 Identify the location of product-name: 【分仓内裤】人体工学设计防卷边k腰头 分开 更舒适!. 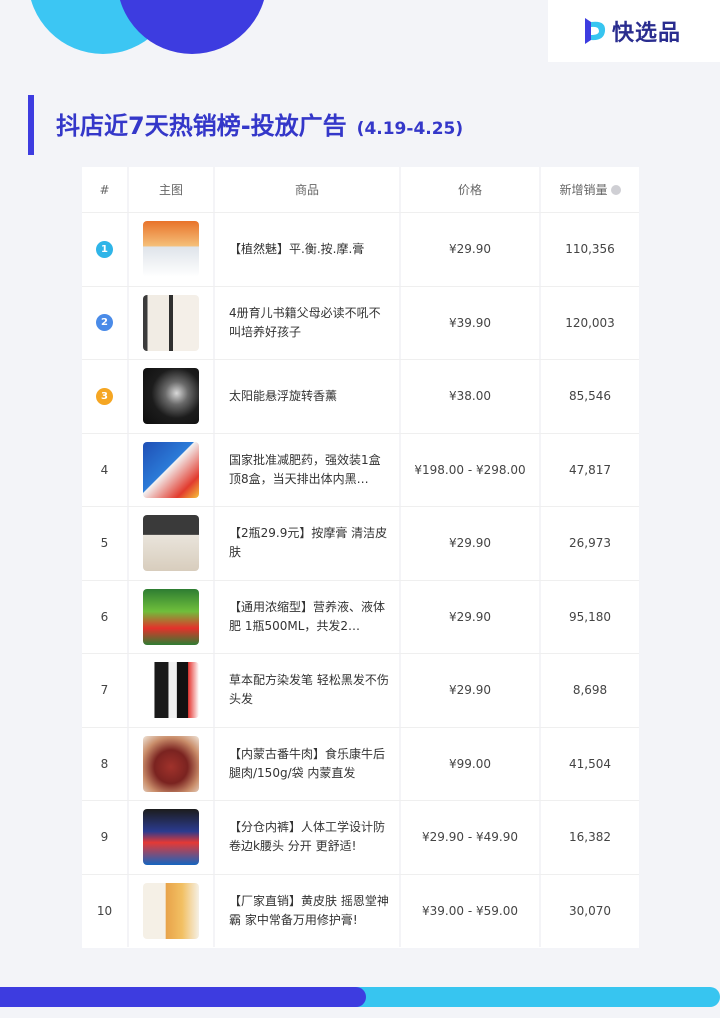
(309, 837).